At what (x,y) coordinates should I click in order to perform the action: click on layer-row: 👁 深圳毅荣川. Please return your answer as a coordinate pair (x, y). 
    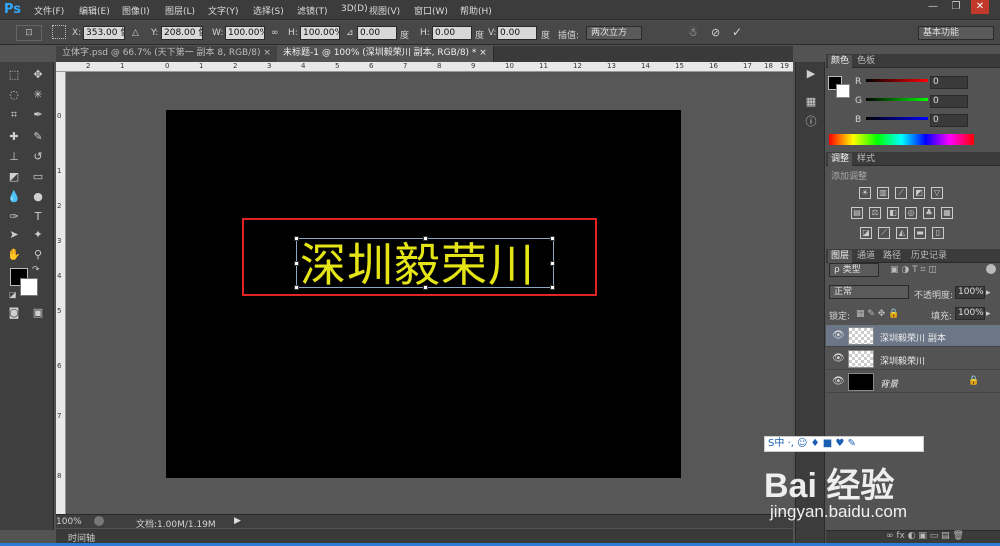
    Looking at the image, I should click on (913, 359).